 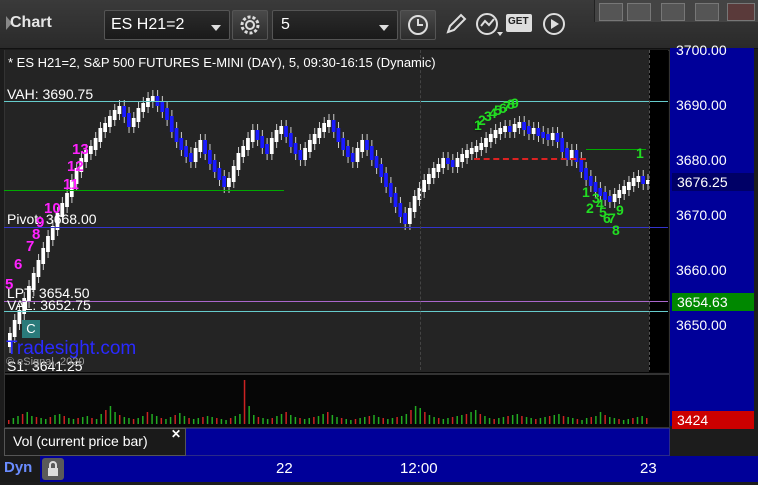 I want to click on volume-study-label-box: Vol (current price bar), so click(x=95, y=442).